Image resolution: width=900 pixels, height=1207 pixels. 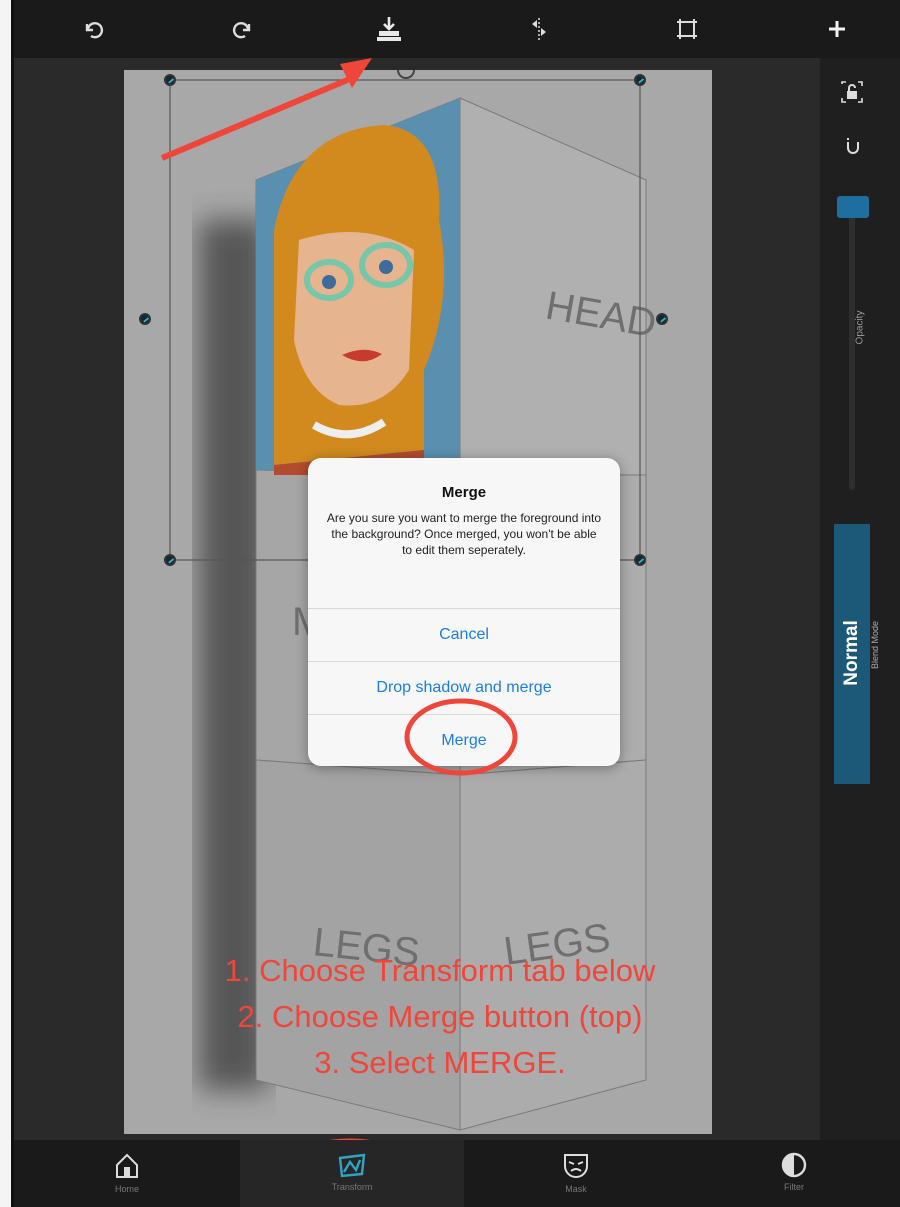 I want to click on top-toolbar, so click(x=457, y=29).